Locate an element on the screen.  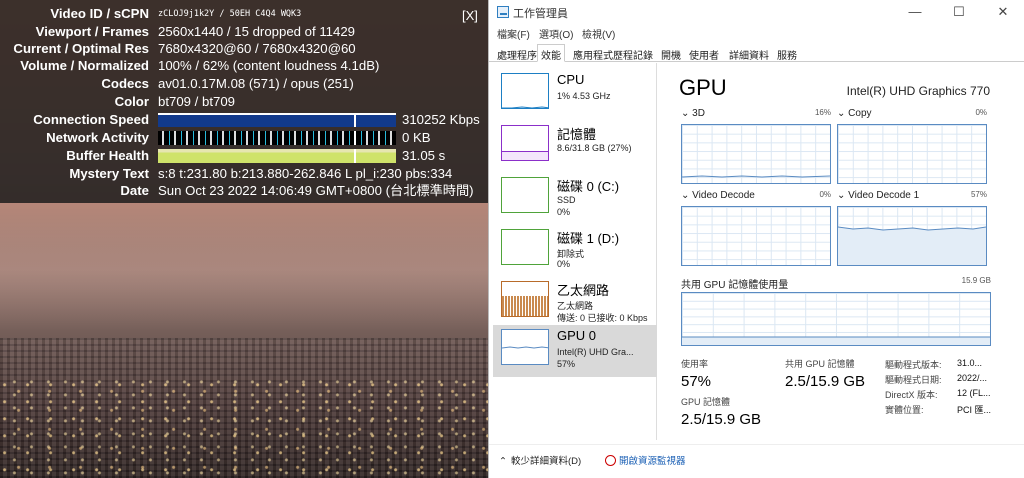
stat-label: GPU 記憶體 is located at coordinates (706, 402).